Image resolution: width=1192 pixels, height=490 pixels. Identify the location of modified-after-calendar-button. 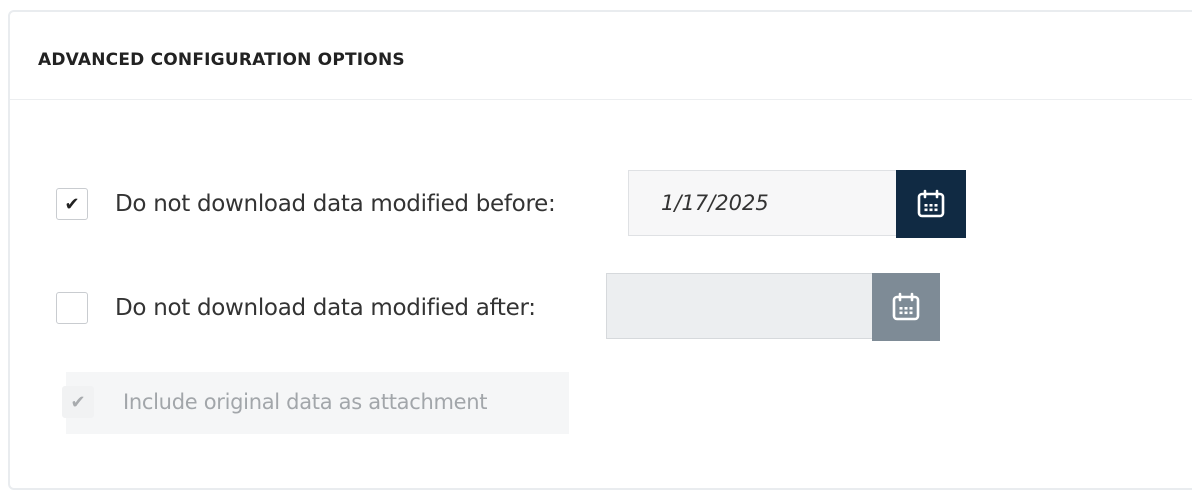
(906, 307).